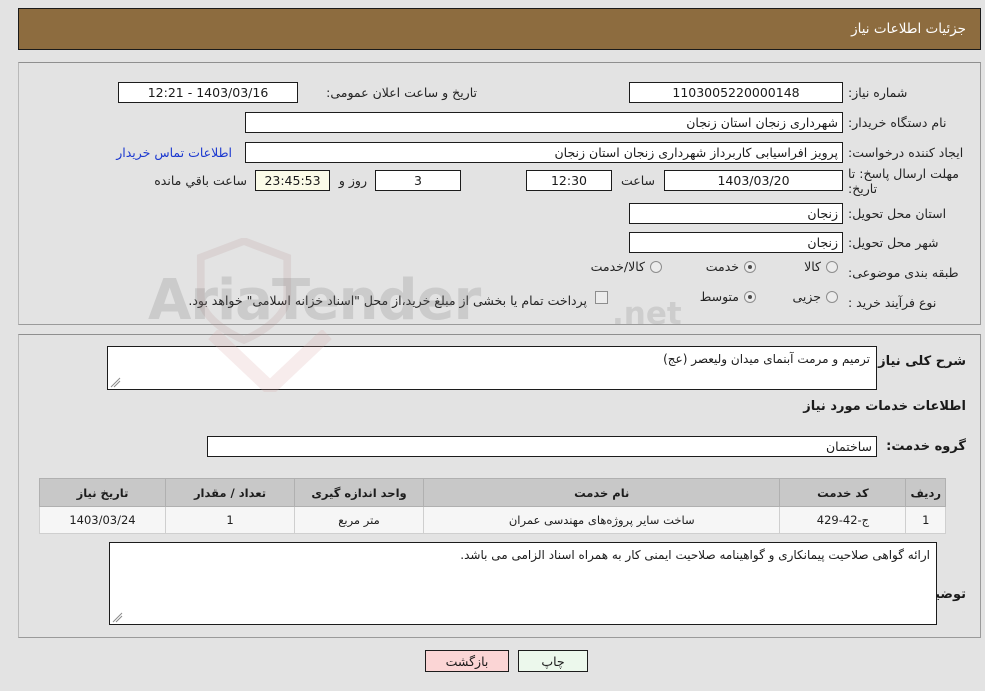  I want to click on city-label: شهر محل تحویل:, so click(893, 242).